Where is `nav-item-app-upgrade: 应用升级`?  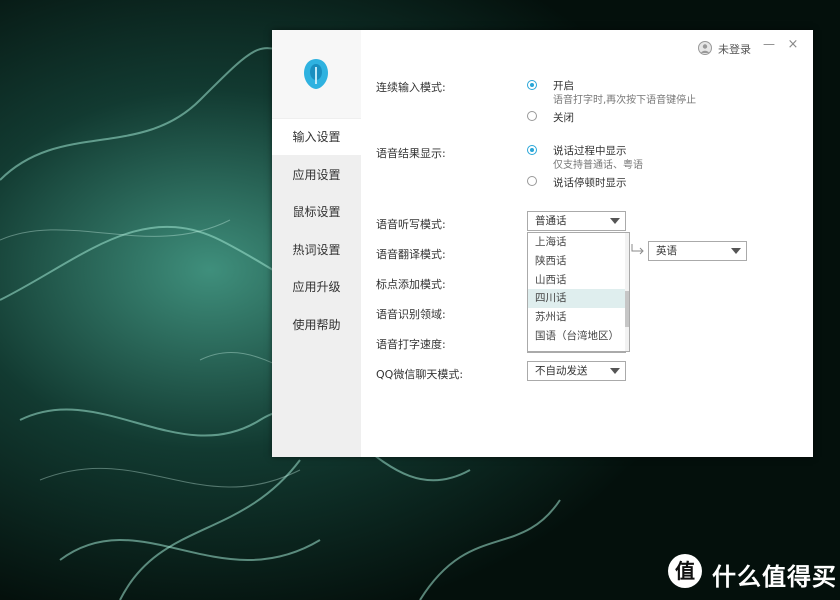
nav-item-app-upgrade: 应用升级 is located at coordinates (316, 287).